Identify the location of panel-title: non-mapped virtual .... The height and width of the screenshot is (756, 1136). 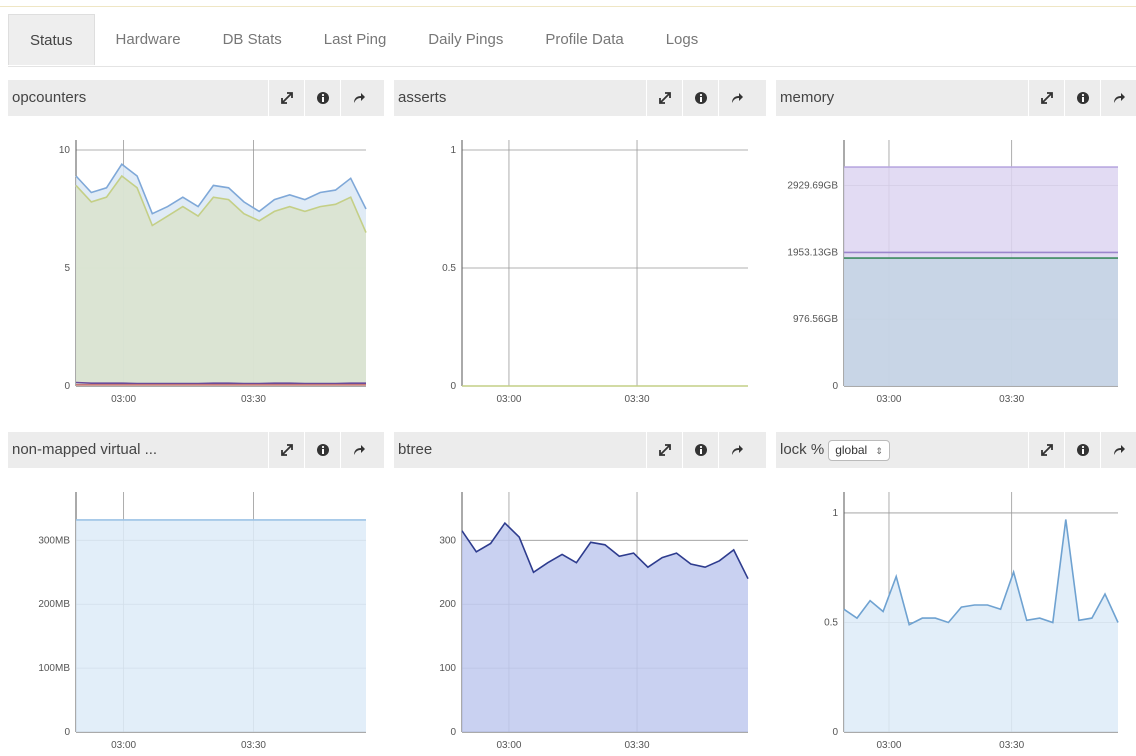
(85, 449).